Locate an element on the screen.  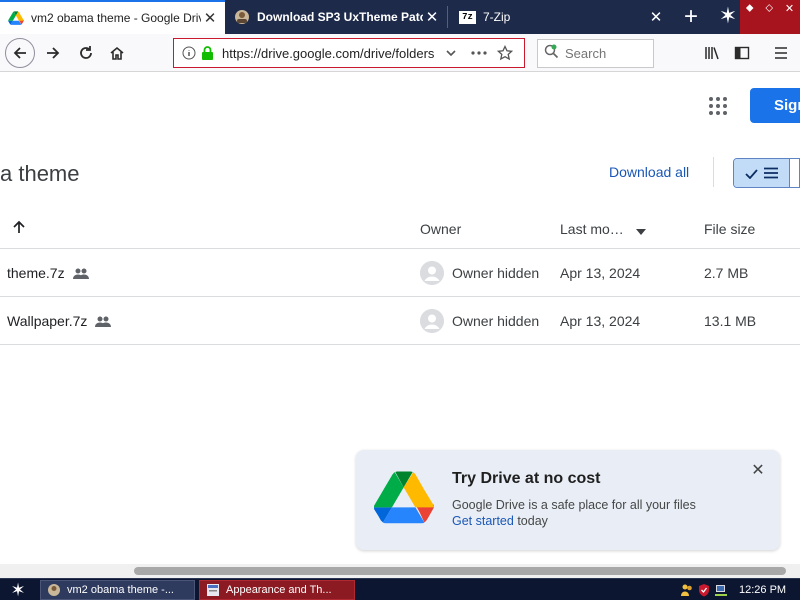
search-box is located at coordinates (595, 53).